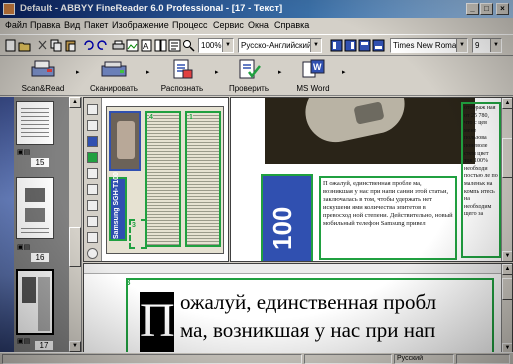  Describe the element at coordinates (102, 45) in the screenshot. I see `redo-icon` at that location.